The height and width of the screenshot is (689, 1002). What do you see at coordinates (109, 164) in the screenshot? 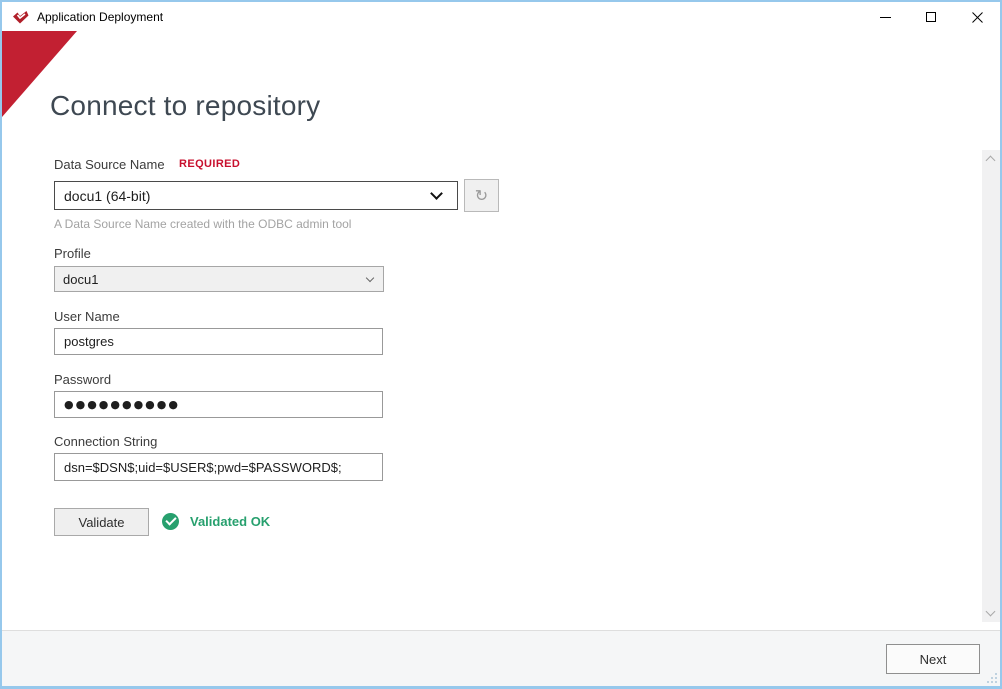
I see `dsn-label: Data Source Name` at bounding box center [109, 164].